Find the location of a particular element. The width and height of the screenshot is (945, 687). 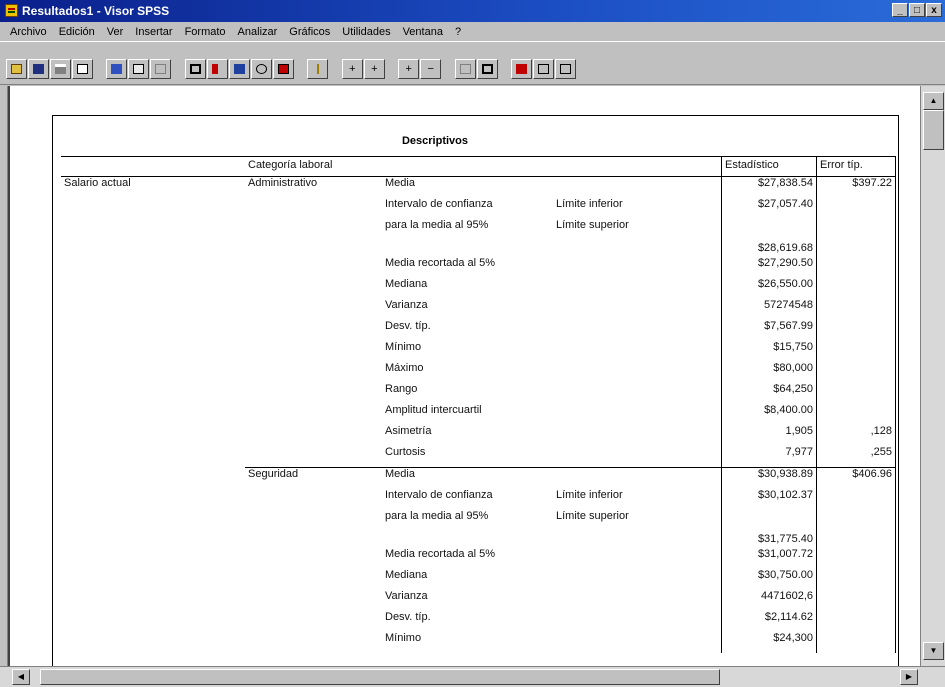

collapse-icon: − is located at coordinates (431, 69).